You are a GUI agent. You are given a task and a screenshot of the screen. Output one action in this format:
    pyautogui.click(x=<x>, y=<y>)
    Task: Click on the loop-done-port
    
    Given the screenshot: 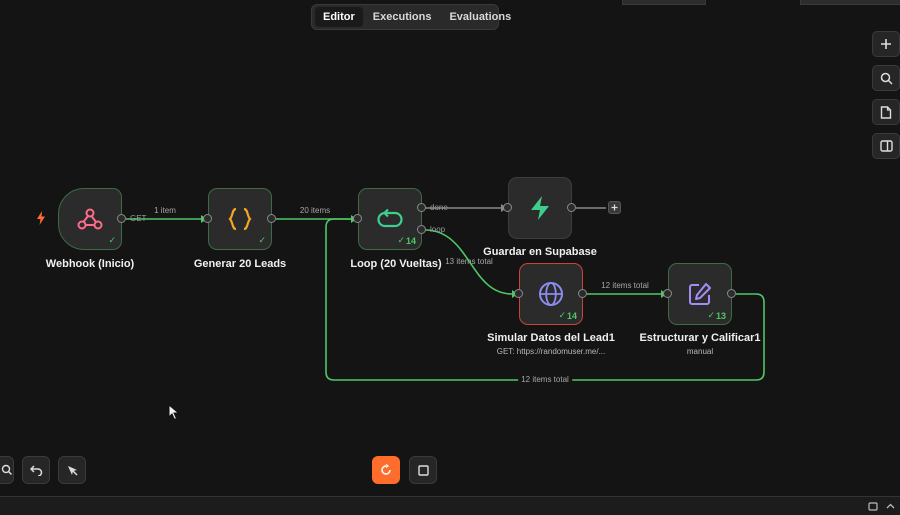 What is the action you would take?
    pyautogui.click(x=421, y=207)
    